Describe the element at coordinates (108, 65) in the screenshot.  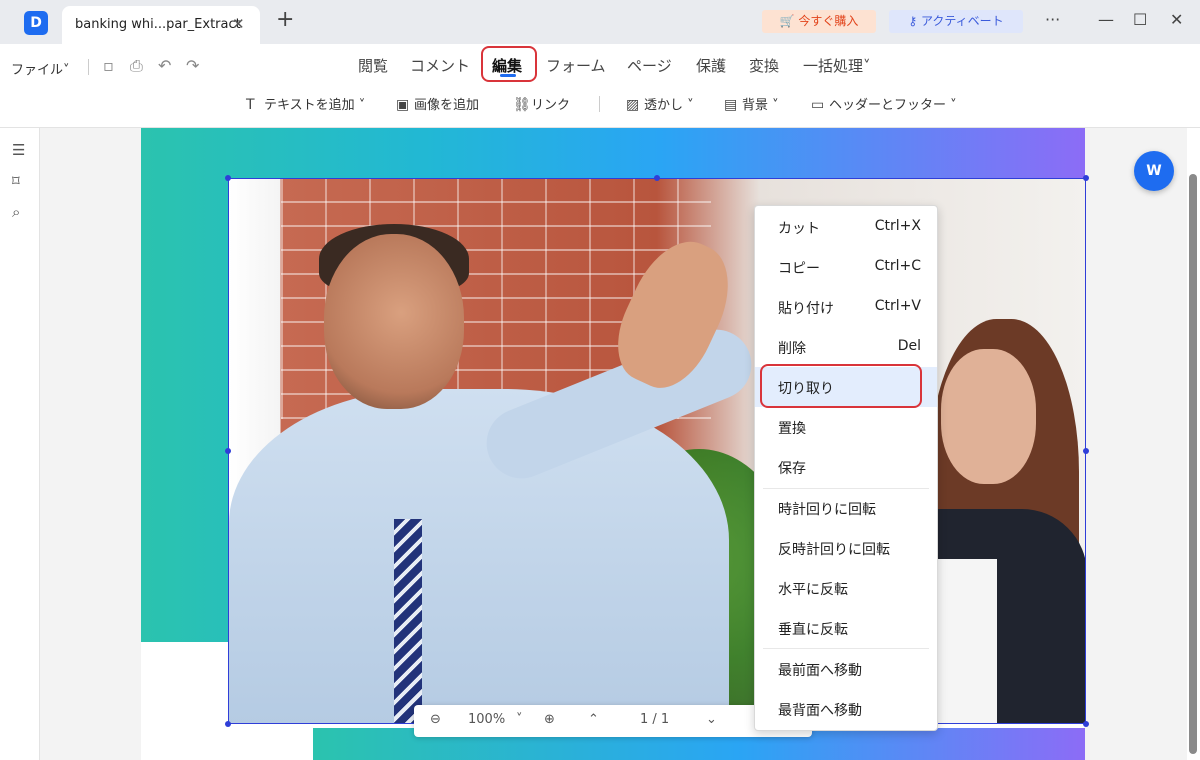
I see `save-icon: ▫` at that location.